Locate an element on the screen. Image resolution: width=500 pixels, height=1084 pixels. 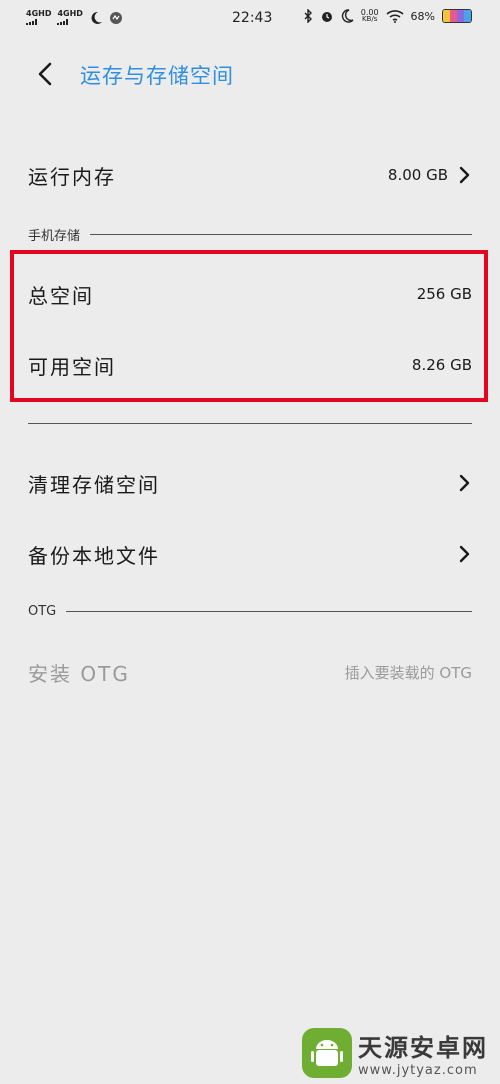
clock: 22:43 is located at coordinates (252, 18).